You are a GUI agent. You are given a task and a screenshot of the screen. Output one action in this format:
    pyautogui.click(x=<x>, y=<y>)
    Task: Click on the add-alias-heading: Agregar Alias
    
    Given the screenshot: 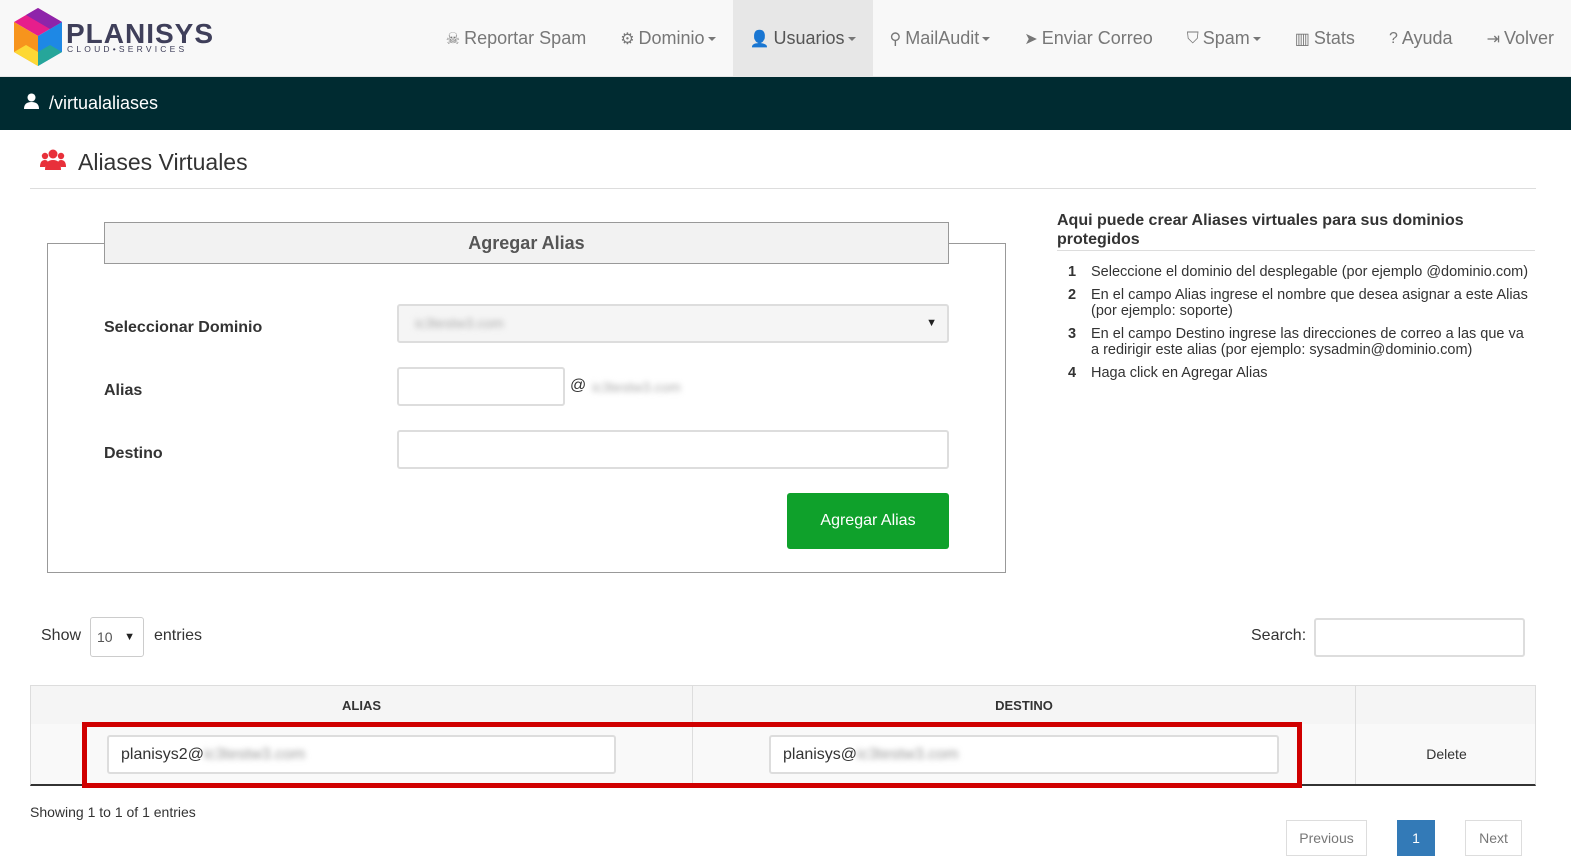 What is the action you would take?
    pyautogui.click(x=526, y=243)
    